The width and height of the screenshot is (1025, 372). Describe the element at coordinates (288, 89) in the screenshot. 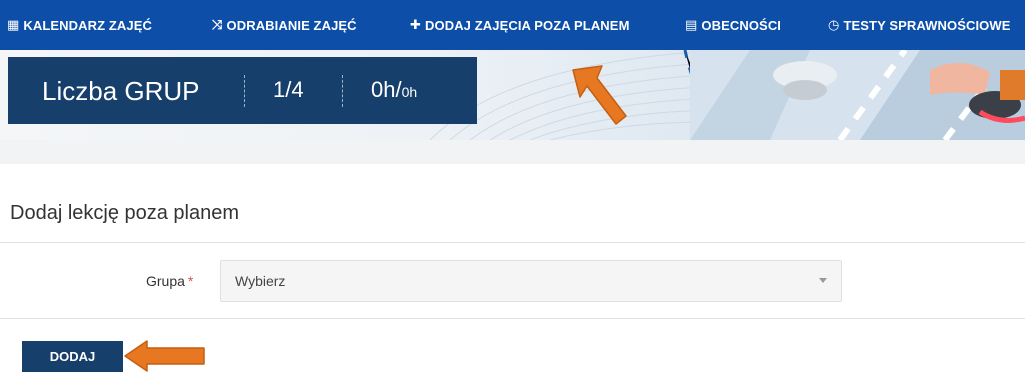

I see `stats-groups-value: 1/4` at that location.